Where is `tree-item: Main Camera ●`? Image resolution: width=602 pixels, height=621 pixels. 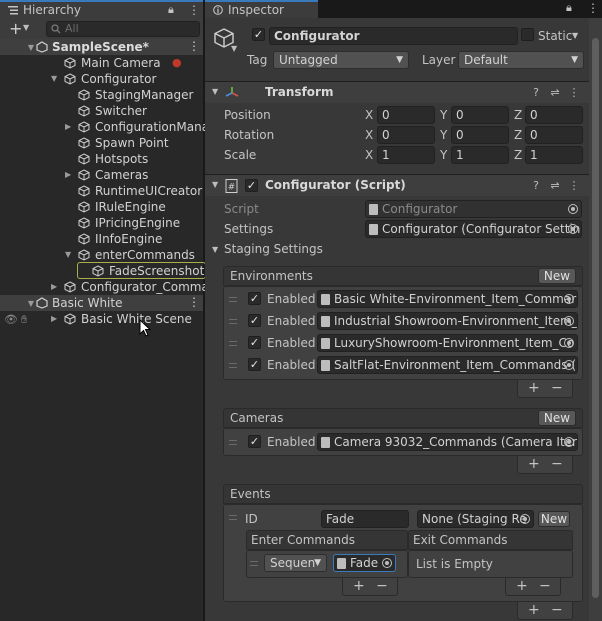
tree-item: Main Camera ● is located at coordinates (101, 63).